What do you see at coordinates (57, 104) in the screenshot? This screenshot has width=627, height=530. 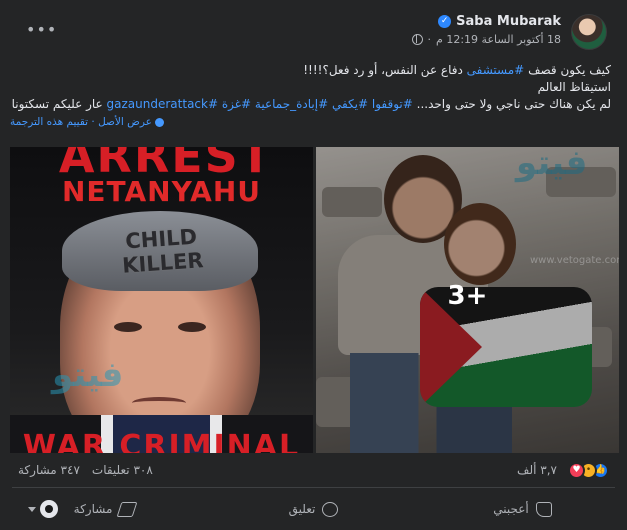 I see `line3-end: عار عليكم تسكتونا هل تنامون الليل` at bounding box center [57, 104].